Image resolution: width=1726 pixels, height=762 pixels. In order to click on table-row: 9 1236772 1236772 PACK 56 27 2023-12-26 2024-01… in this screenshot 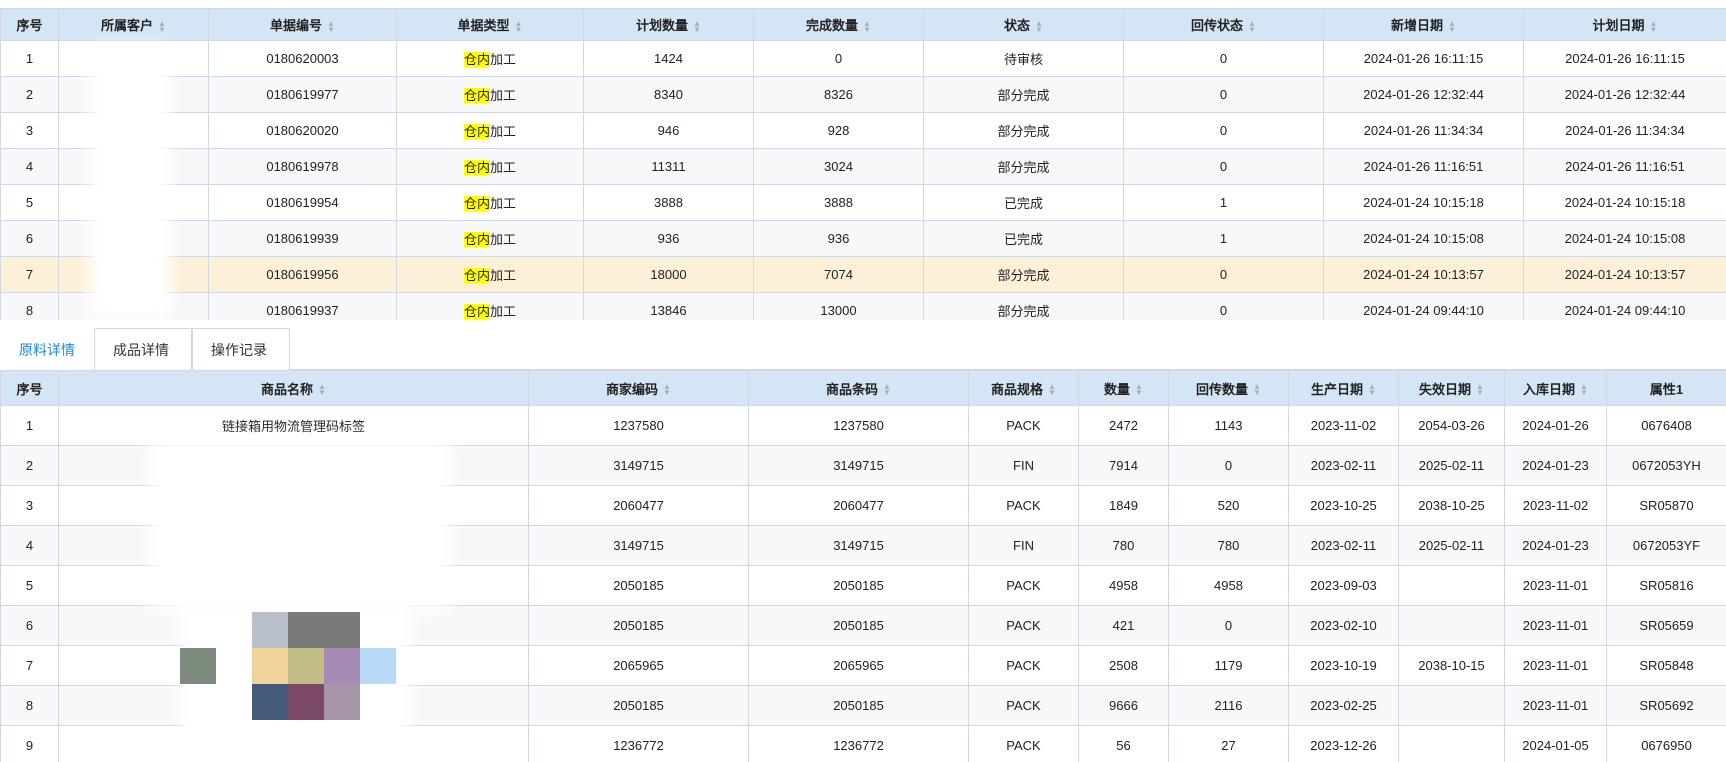, I will do `click(863, 743)`.